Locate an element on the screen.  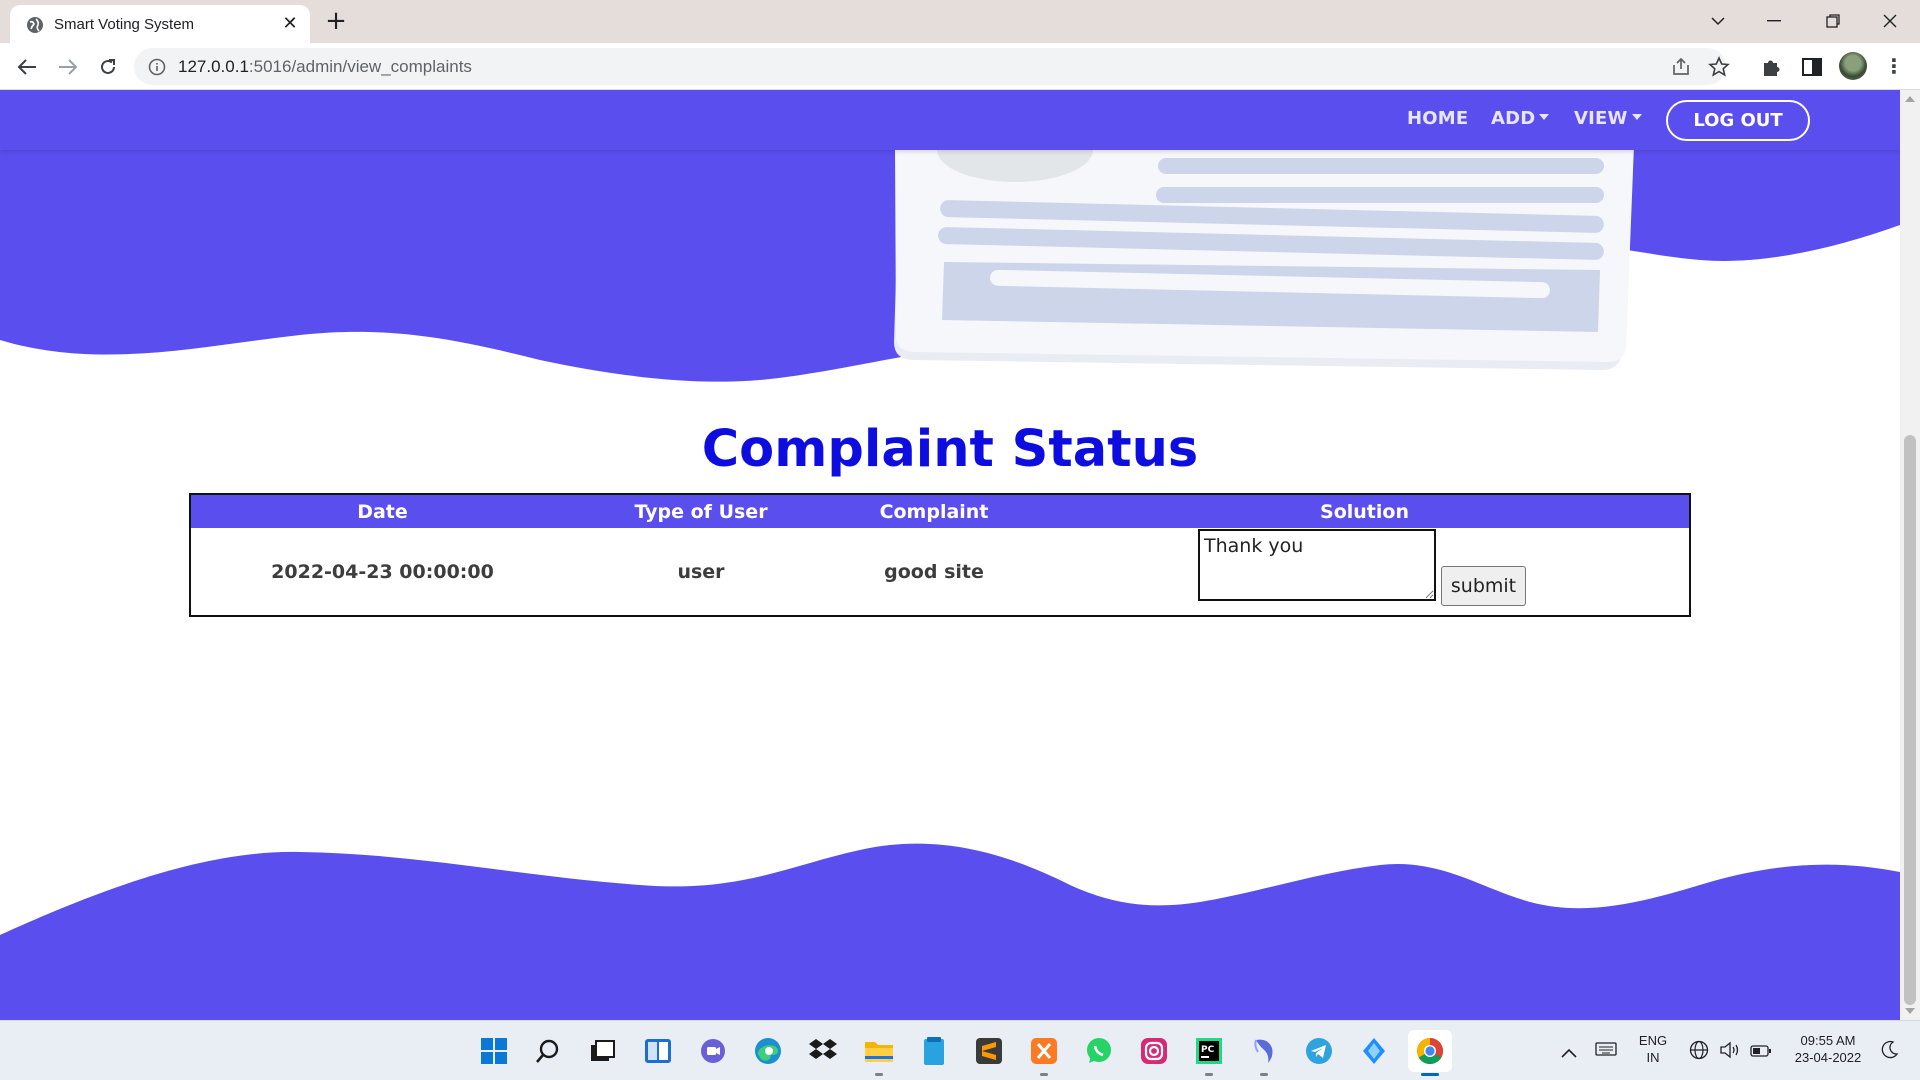
site-info-icon is located at coordinates (157, 67).